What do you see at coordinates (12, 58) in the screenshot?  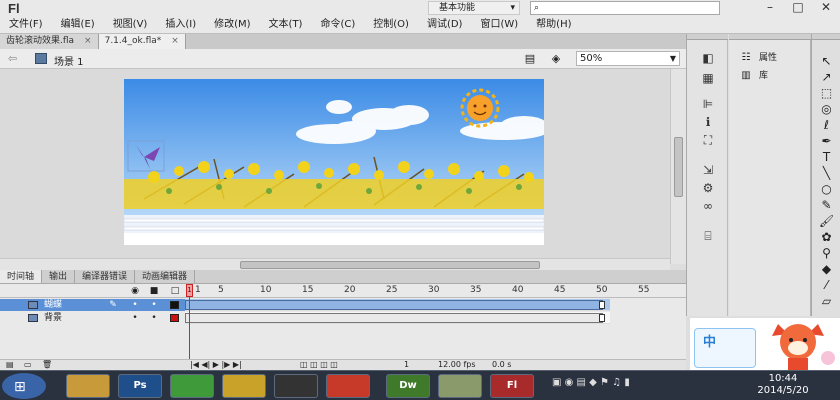 I see `back-arrow-icon: ⇦` at bounding box center [12, 58].